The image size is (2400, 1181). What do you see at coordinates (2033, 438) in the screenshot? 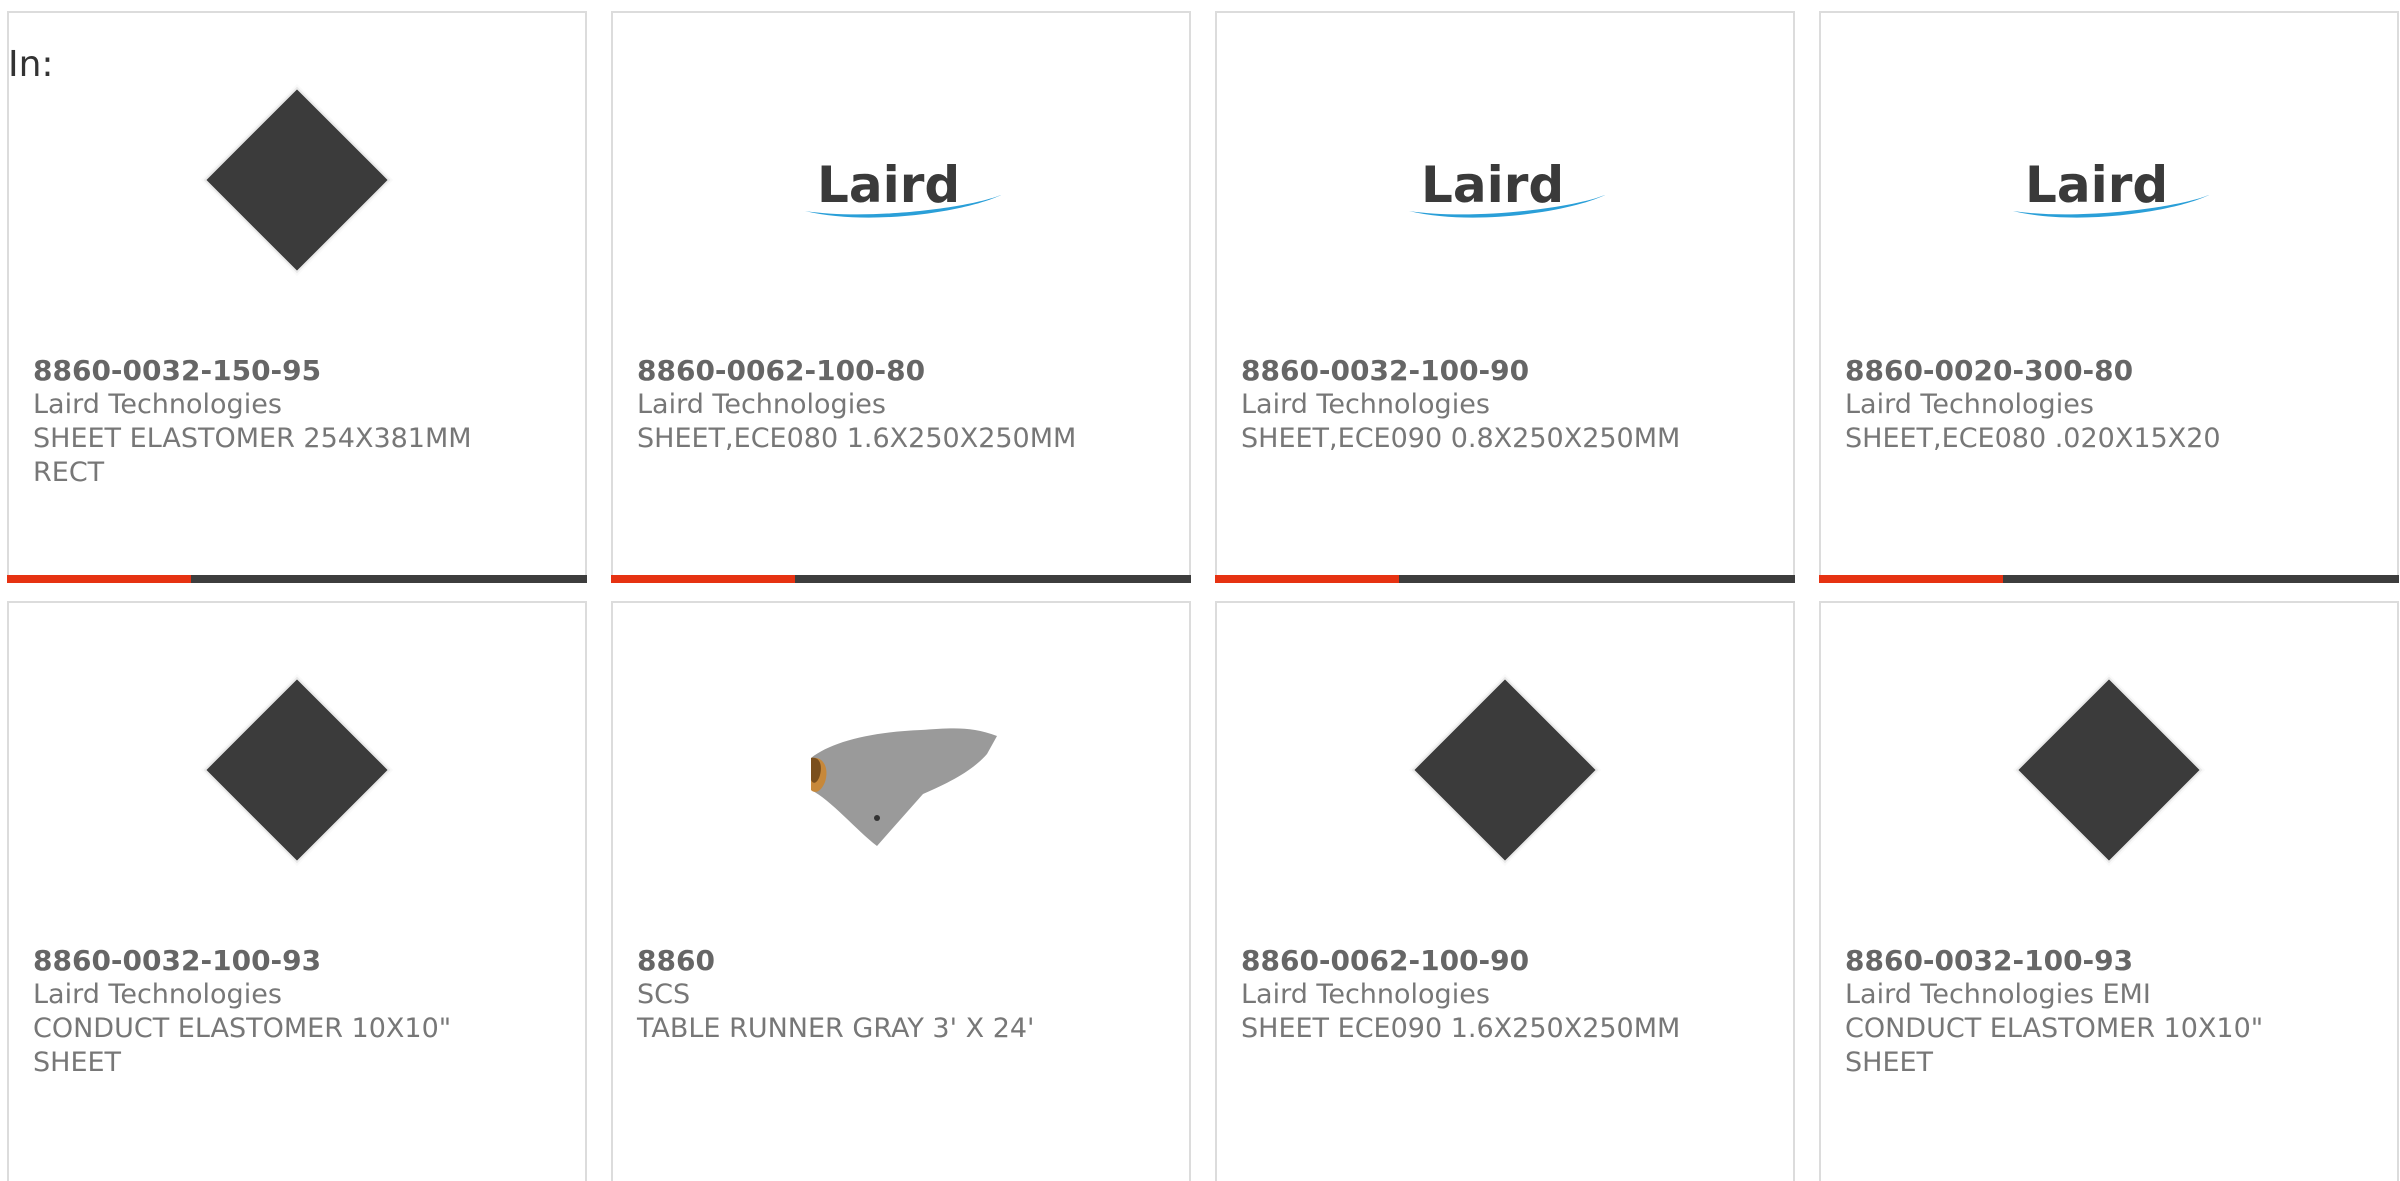
I see `description-line: SHEET,ECE080 .020X15X20` at bounding box center [2033, 438].